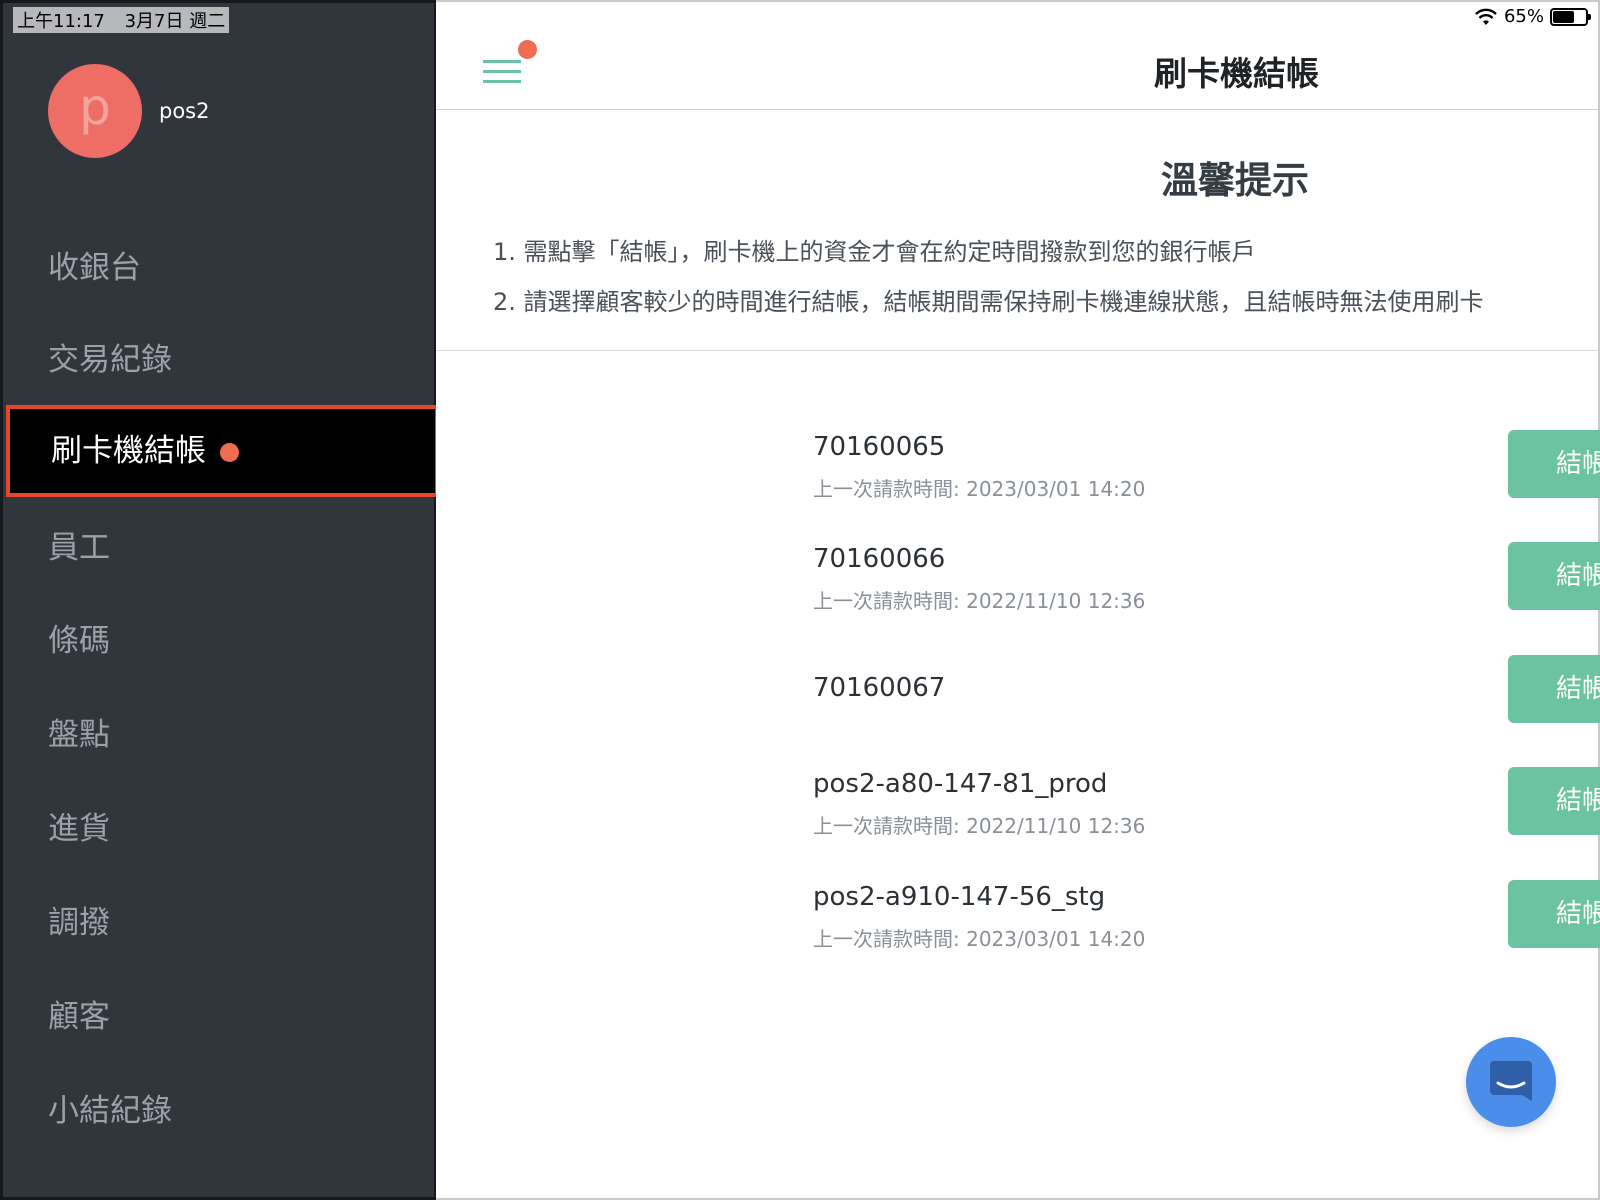 Image resolution: width=1600 pixels, height=1200 pixels. I want to click on sidebar-item-label: 盤點, so click(79, 735).